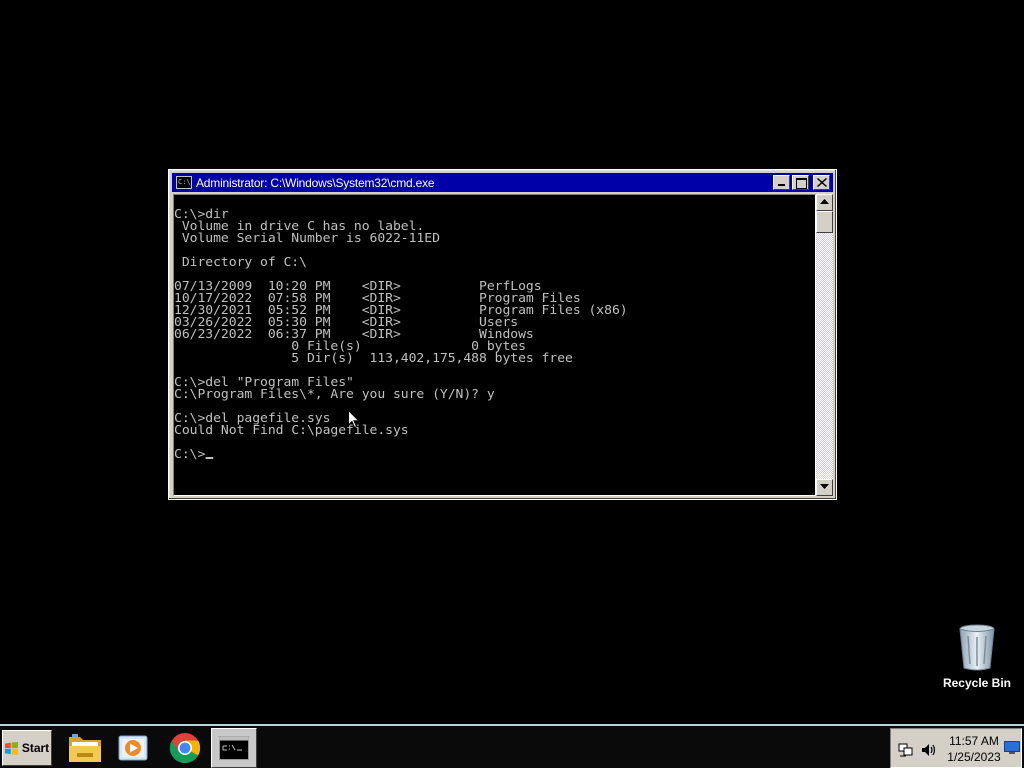 The image size is (1024, 768). What do you see at coordinates (974, 741) in the screenshot?
I see `clock-time: 11:57 AM` at bounding box center [974, 741].